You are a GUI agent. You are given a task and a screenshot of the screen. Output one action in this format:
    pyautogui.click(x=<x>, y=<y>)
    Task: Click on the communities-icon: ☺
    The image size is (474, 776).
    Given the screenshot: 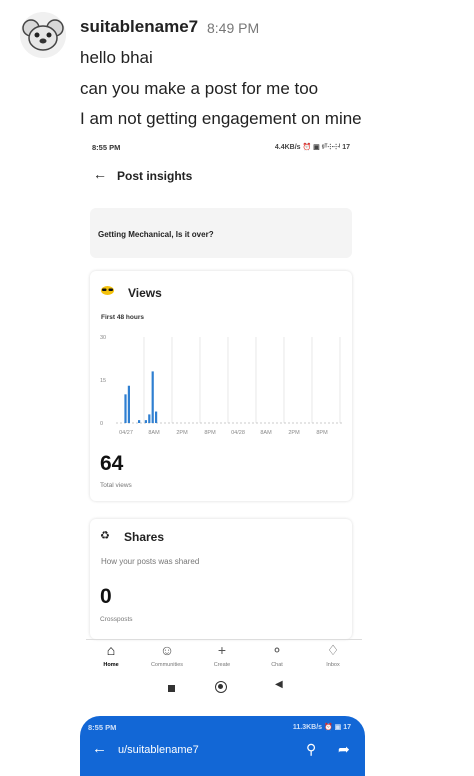 What is the action you would take?
    pyautogui.click(x=167, y=650)
    